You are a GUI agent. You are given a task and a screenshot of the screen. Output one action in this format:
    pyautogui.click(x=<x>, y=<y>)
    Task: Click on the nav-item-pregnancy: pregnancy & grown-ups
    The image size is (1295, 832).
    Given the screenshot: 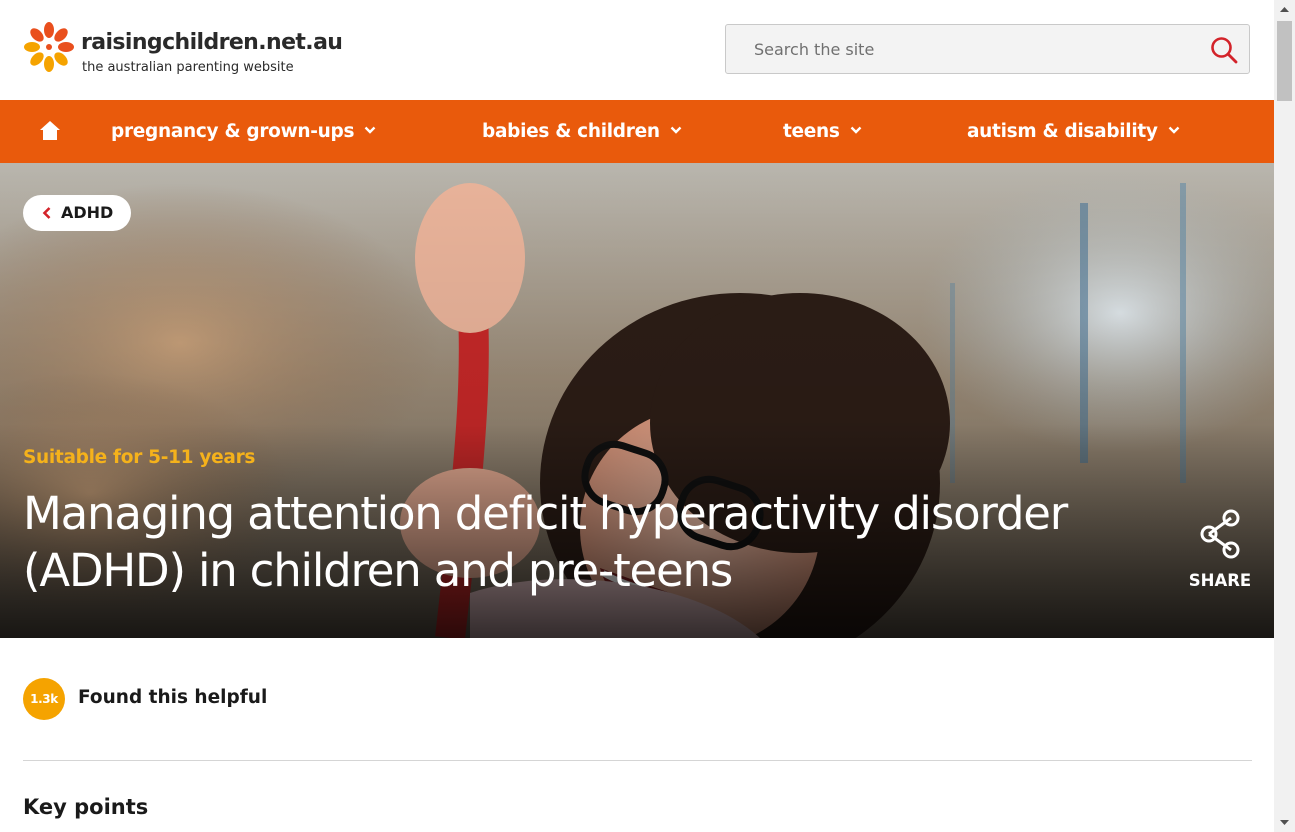 What is the action you would take?
    pyautogui.click(x=243, y=131)
    